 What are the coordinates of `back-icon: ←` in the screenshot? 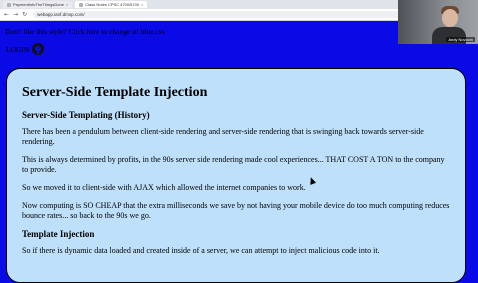 It's located at (6, 14).